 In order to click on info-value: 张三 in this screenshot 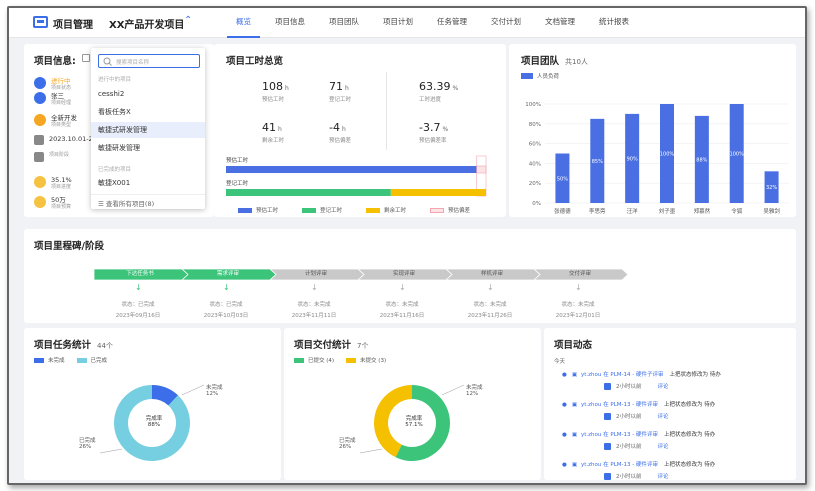, I will do `click(57, 96)`.